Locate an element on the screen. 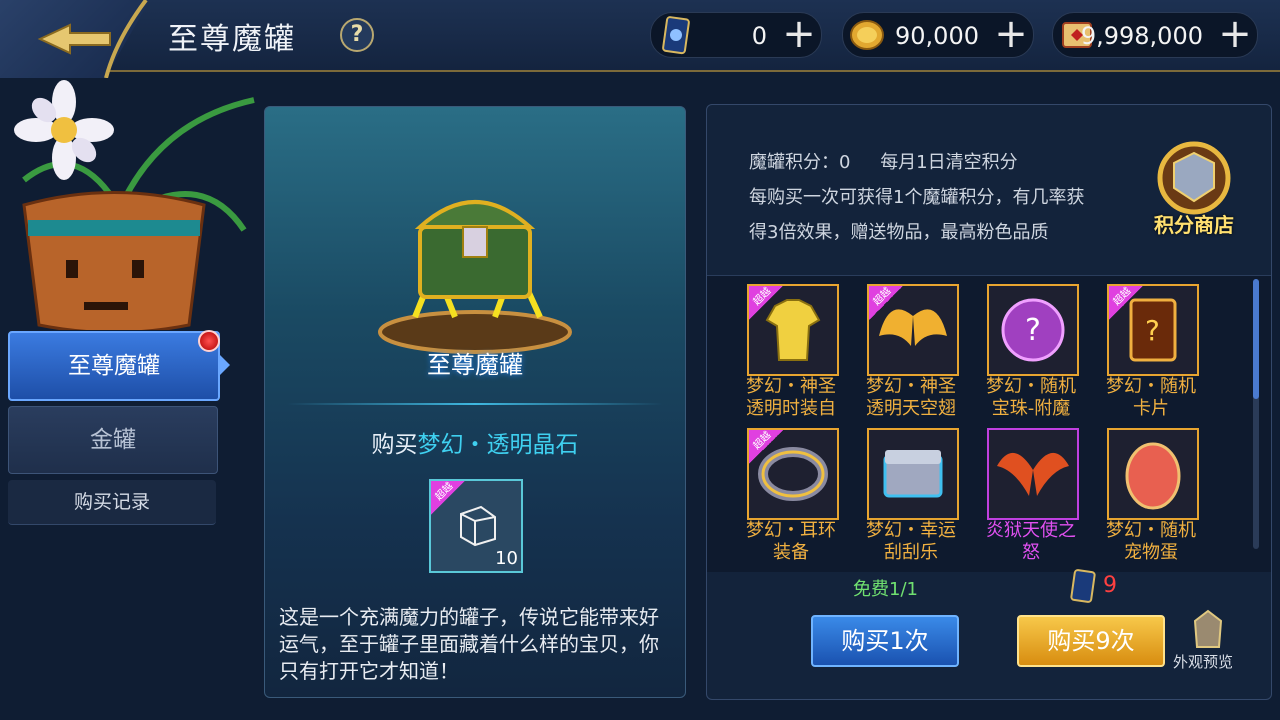  cost-value: 9 is located at coordinates (1110, 585).